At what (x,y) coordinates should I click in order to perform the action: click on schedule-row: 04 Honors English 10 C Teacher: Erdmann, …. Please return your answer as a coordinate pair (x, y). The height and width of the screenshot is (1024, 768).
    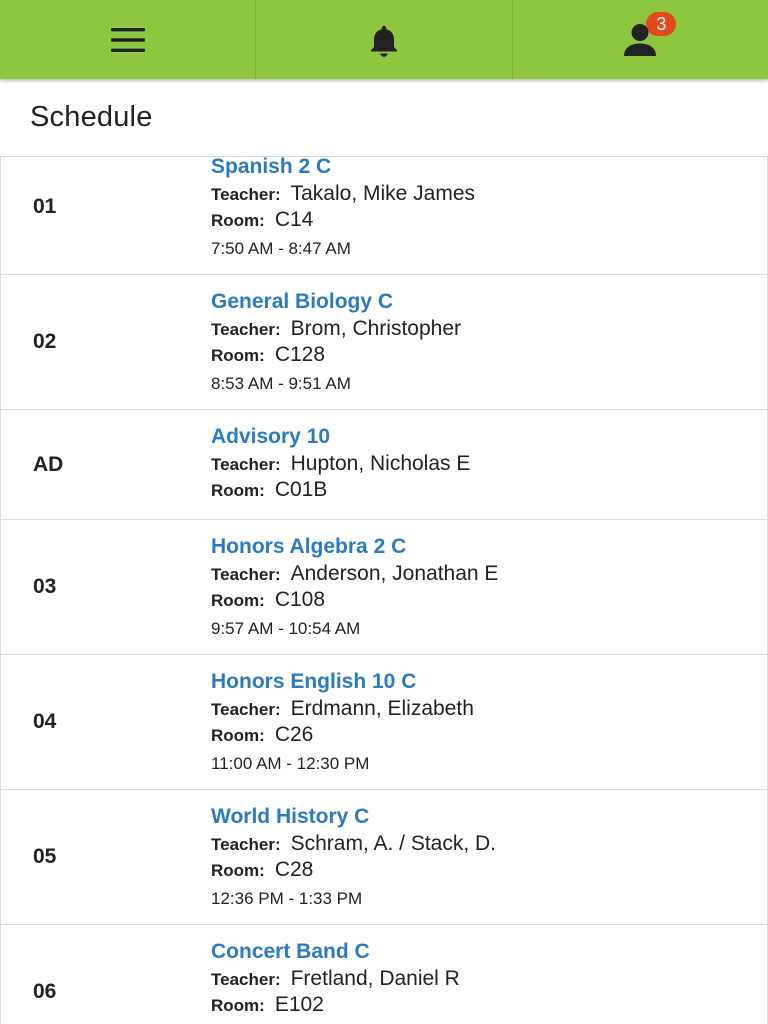
    Looking at the image, I should click on (384, 722).